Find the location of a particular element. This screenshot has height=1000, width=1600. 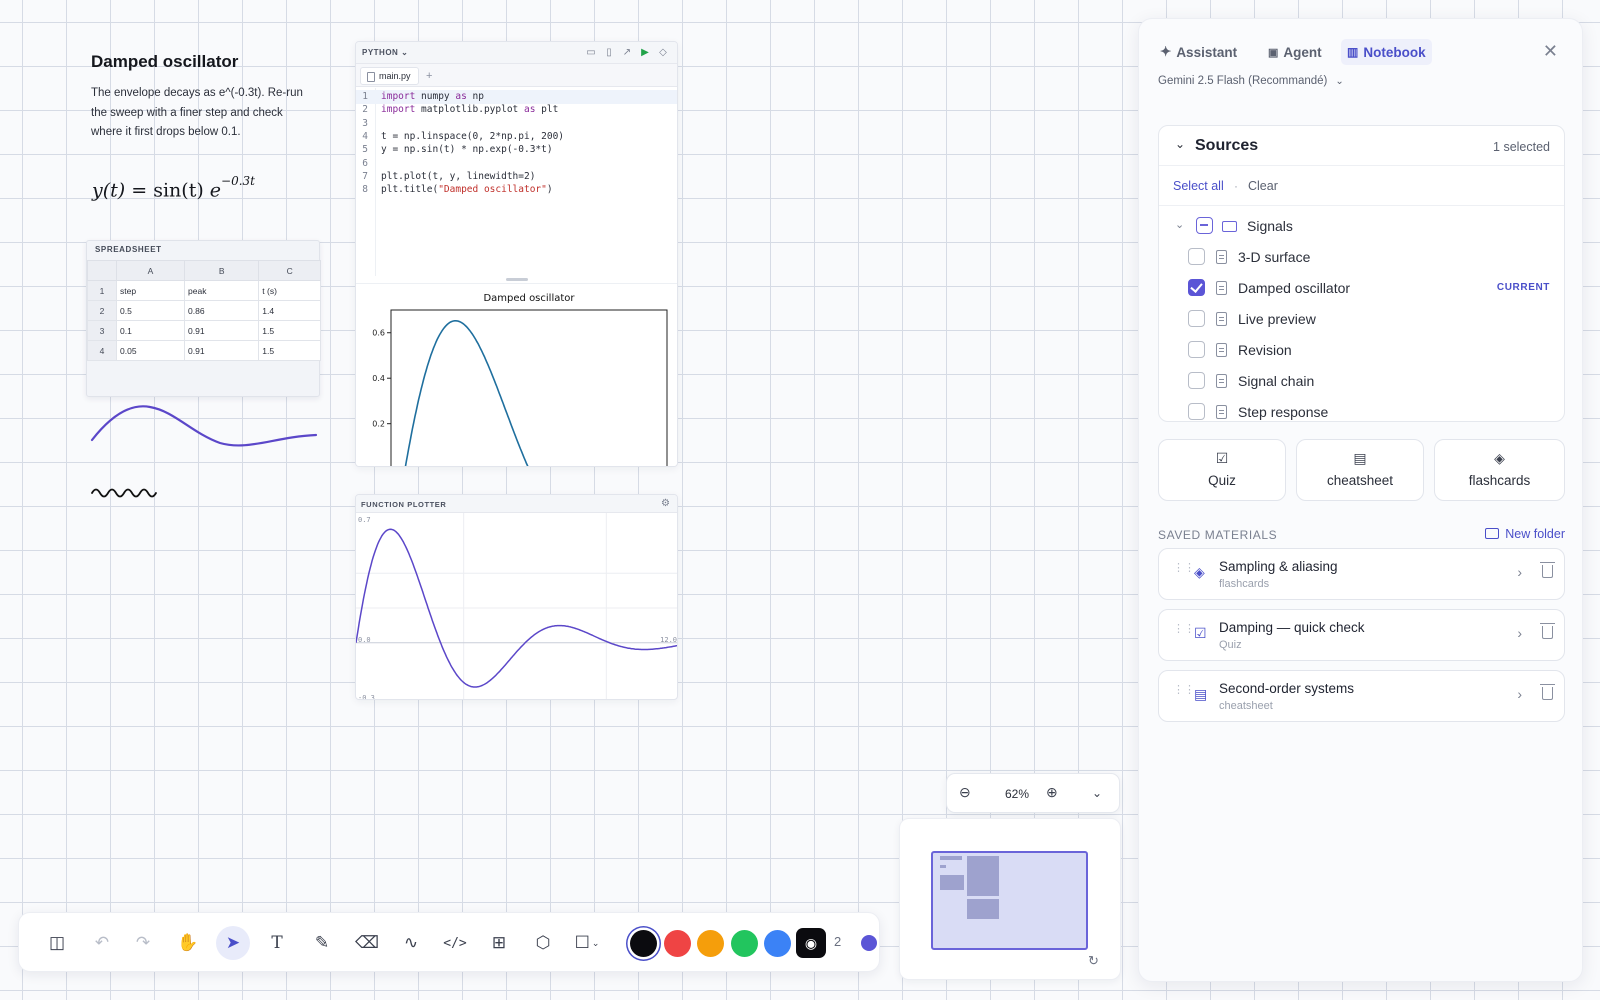

row-number: 1 is located at coordinates (102, 290).